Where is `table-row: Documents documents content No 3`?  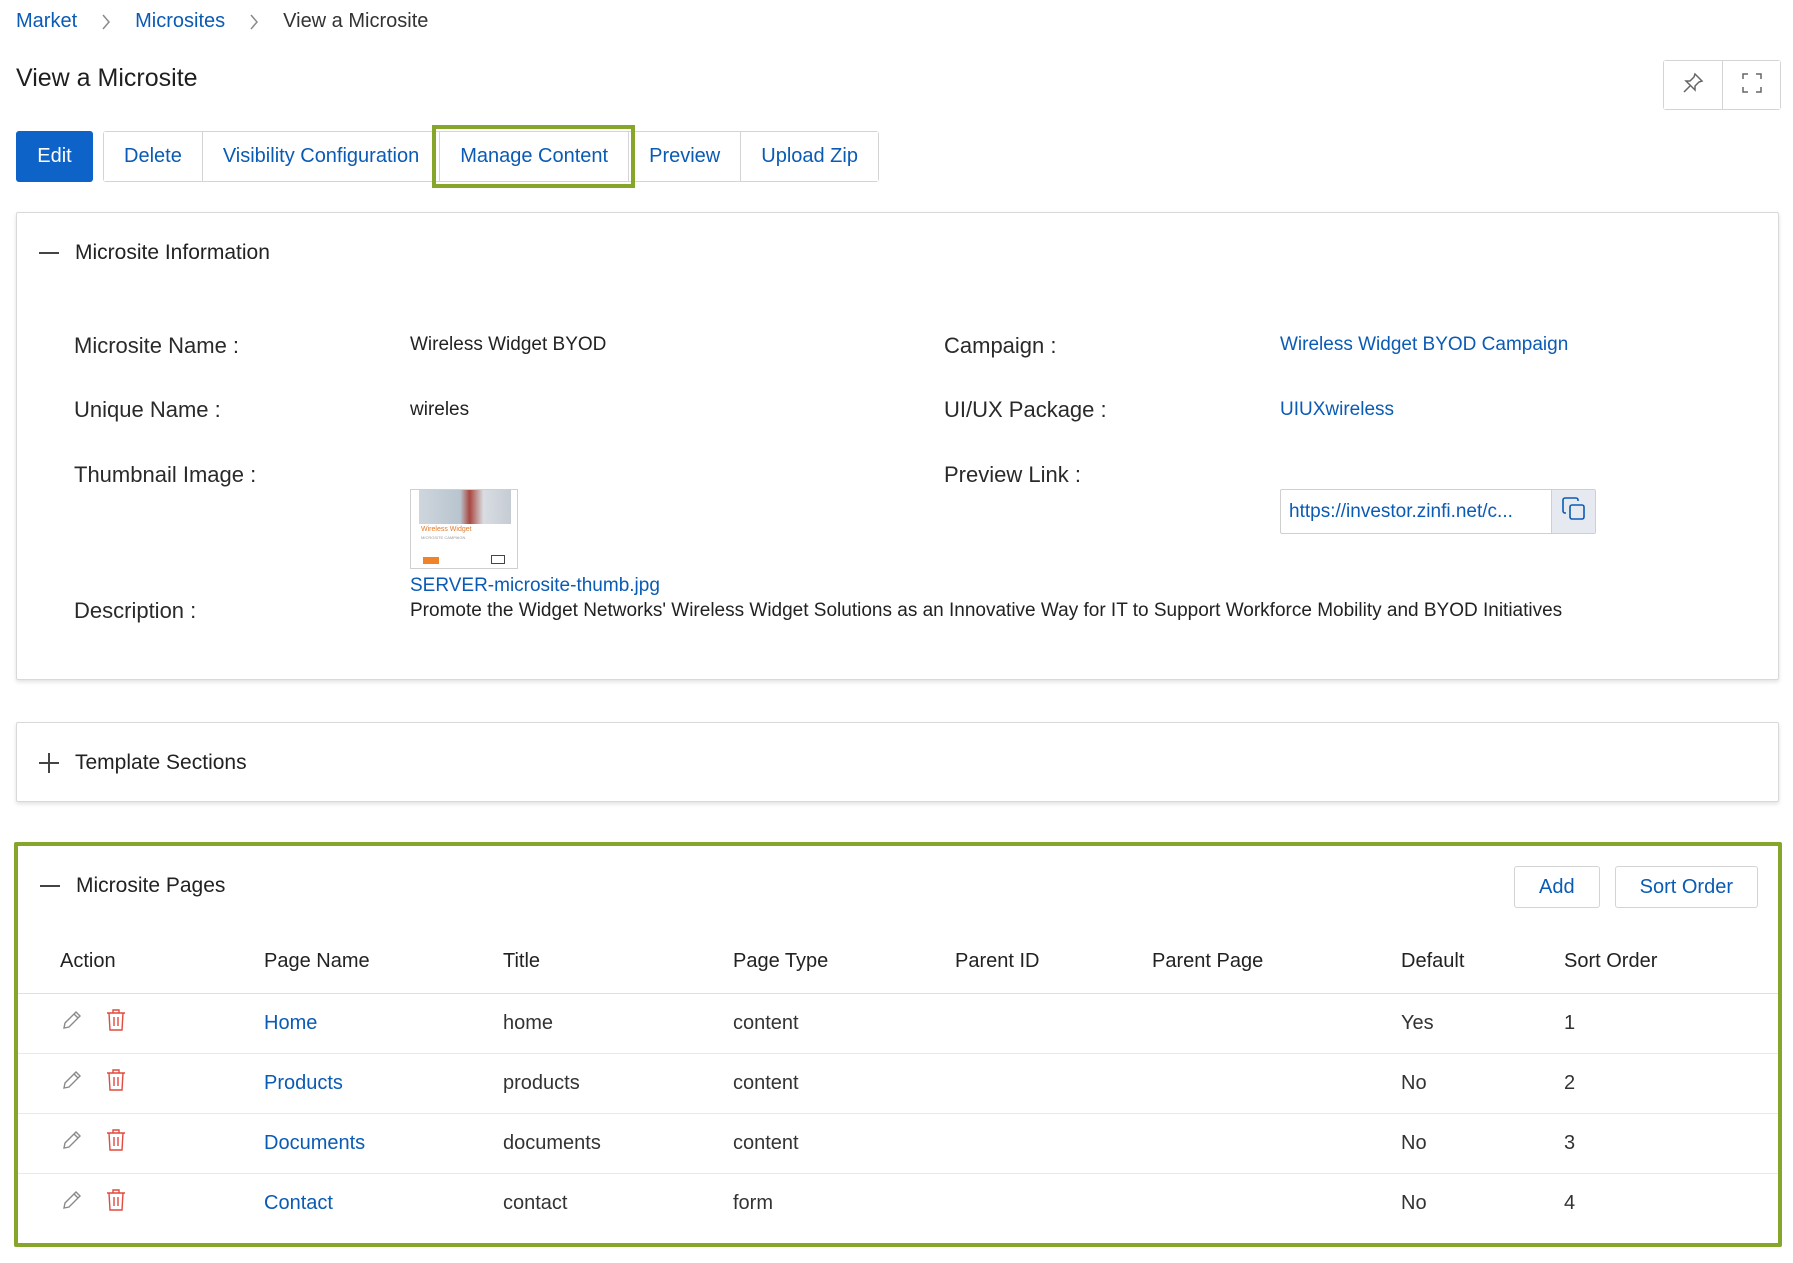
table-row: Documents documents content No 3 is located at coordinates (898, 1143).